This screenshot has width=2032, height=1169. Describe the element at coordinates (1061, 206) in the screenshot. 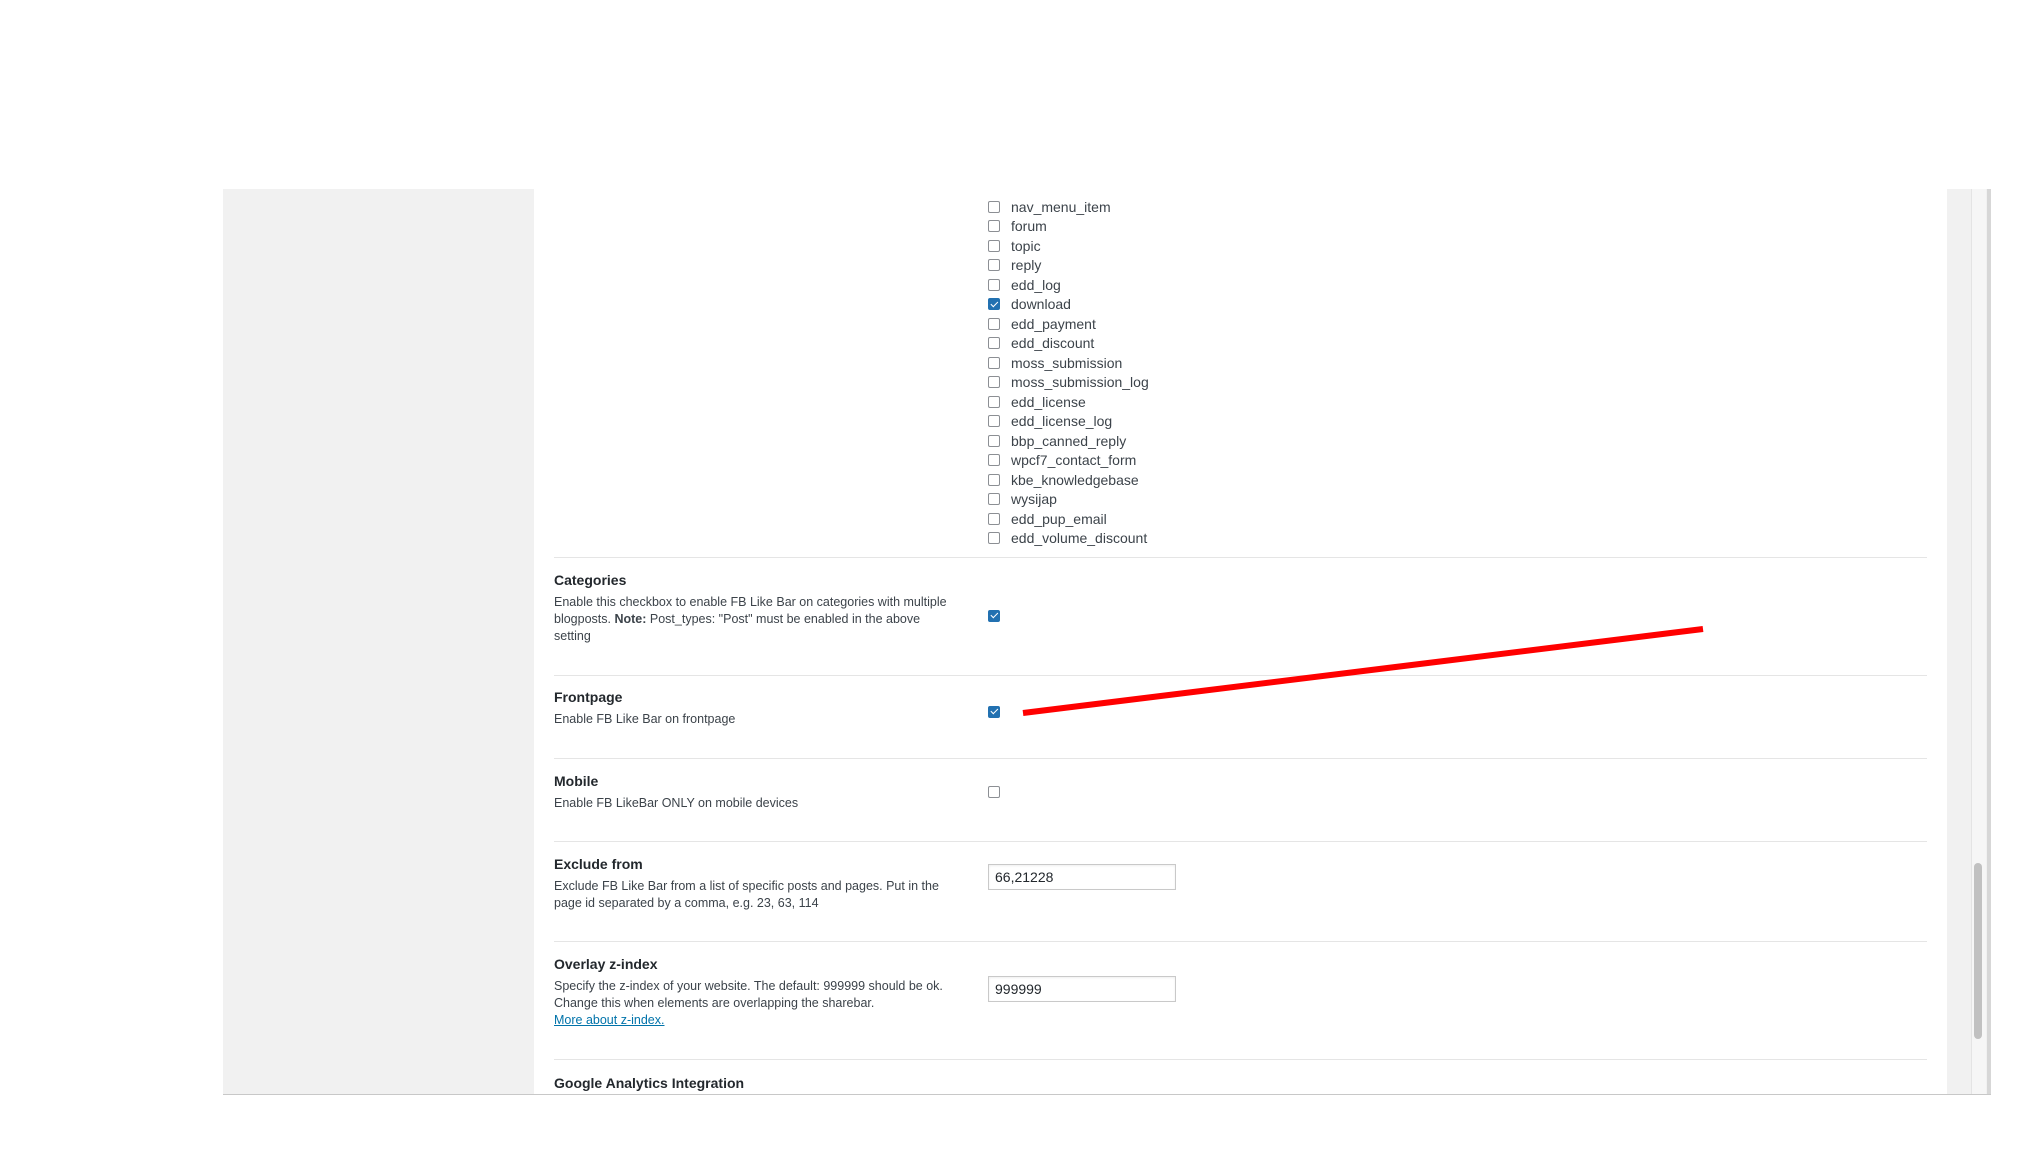

I see `post-type-label: nav_menu_item` at that location.